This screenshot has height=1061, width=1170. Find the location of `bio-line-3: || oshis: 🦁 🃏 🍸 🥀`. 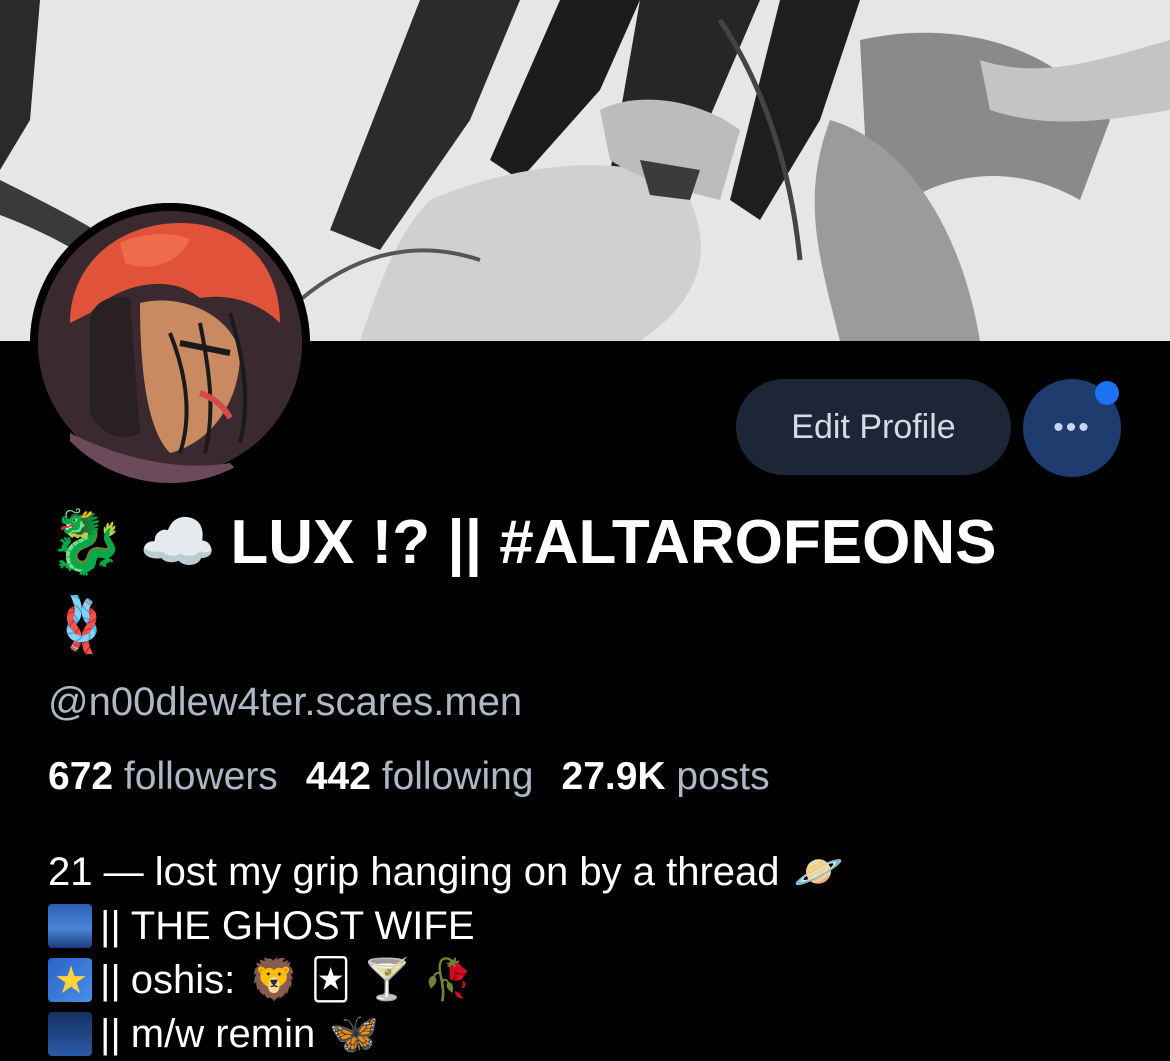

bio-line-3: || oshis: 🦁 🃏 🍸 🥀 is located at coordinates (445, 980).